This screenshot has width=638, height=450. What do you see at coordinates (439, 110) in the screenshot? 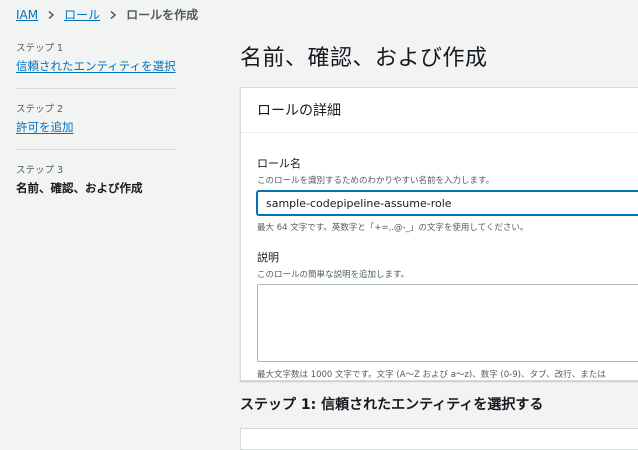
I see `card-header: ロールの詳細` at bounding box center [439, 110].